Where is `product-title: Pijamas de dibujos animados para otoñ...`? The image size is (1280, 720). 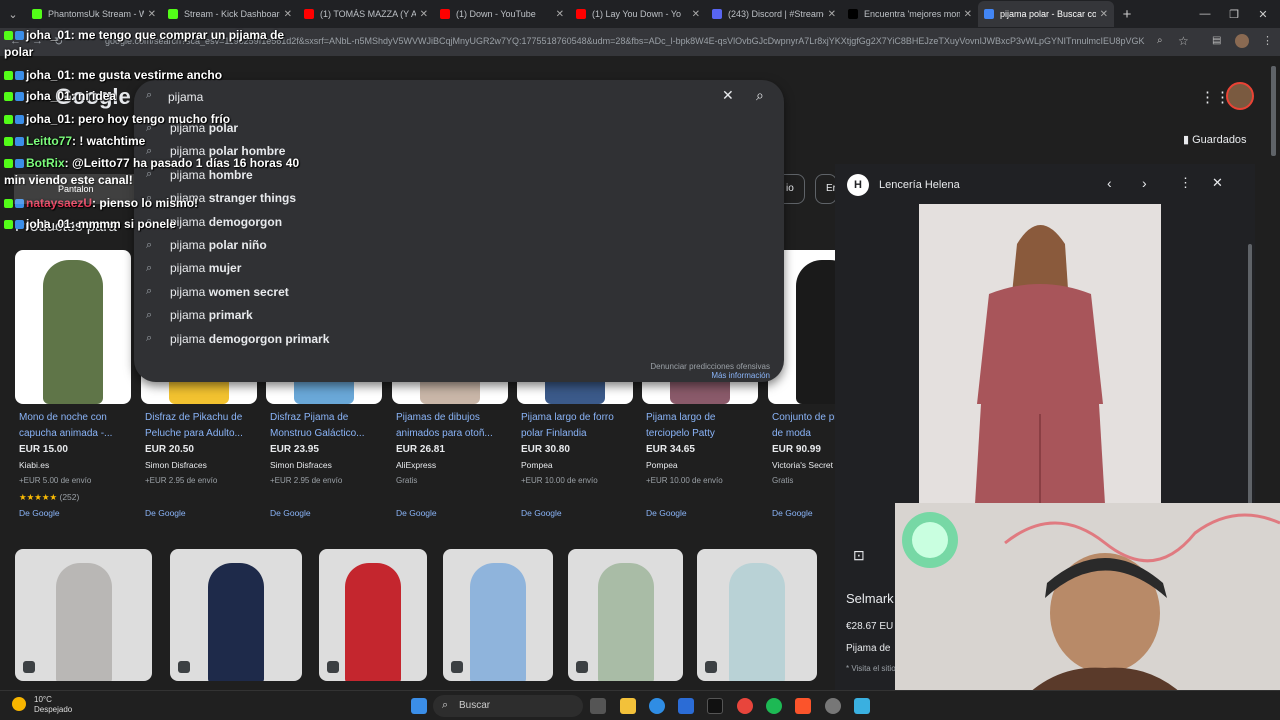
product-title: Pijamas de dibujos animados para otoñ... is located at coordinates (452, 426).